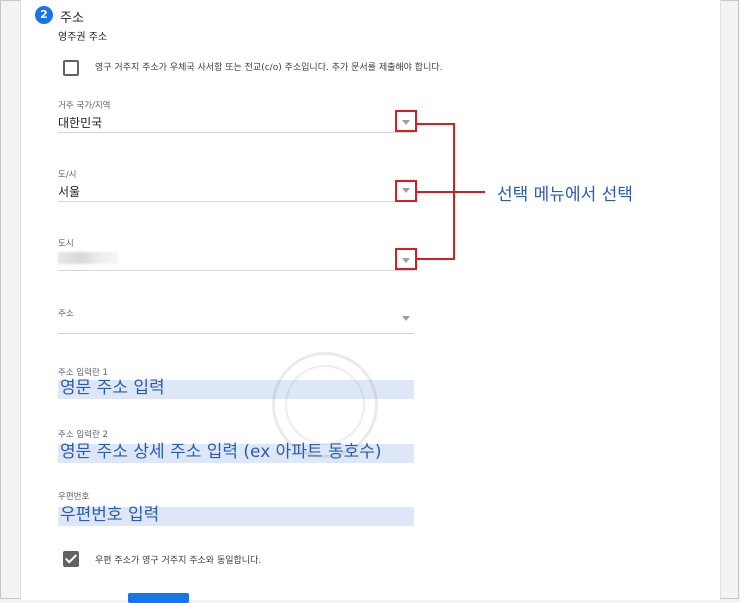 The image size is (740, 603). I want to click on address-select-underline, so click(236, 333).